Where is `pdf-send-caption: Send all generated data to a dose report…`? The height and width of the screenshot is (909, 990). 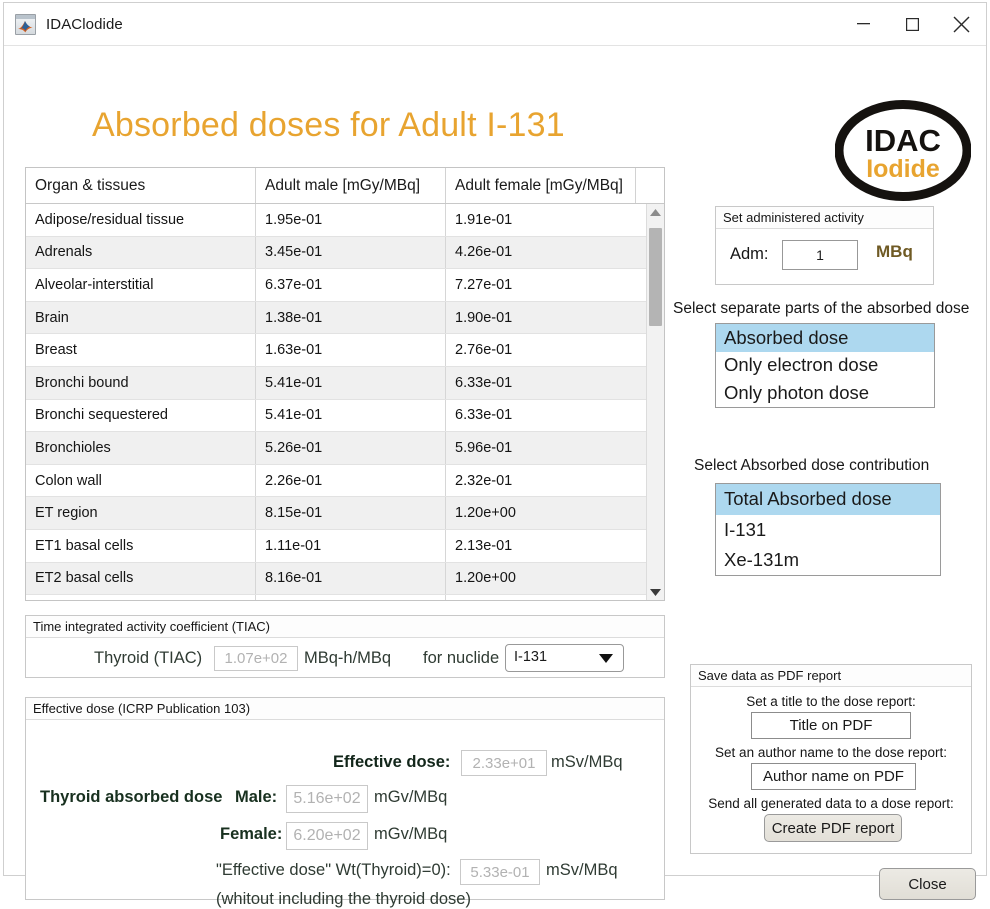 pdf-send-caption: Send all generated data to a dose report… is located at coordinates (831, 803).